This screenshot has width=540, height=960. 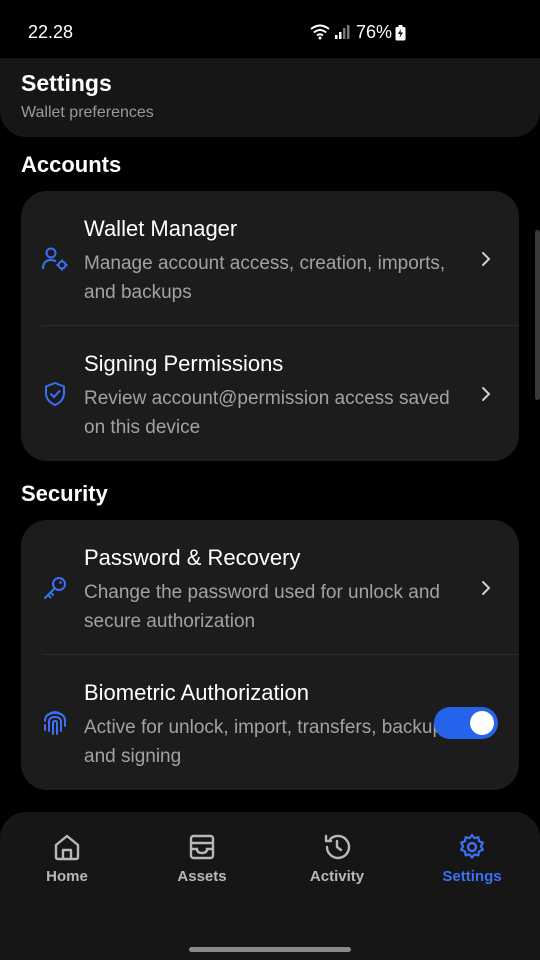 What do you see at coordinates (67, 862) in the screenshot?
I see `nav-home: Home` at bounding box center [67, 862].